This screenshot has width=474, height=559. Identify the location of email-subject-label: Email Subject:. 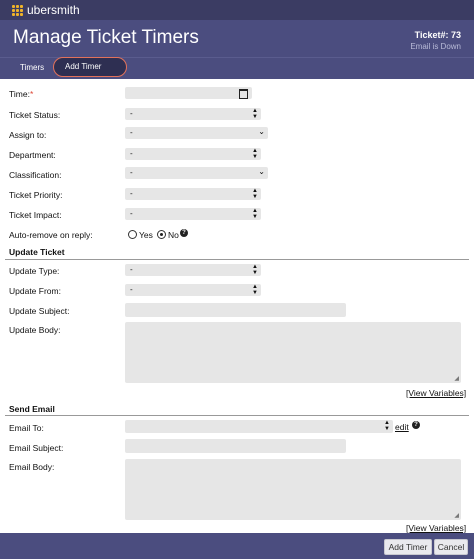
(36, 448).